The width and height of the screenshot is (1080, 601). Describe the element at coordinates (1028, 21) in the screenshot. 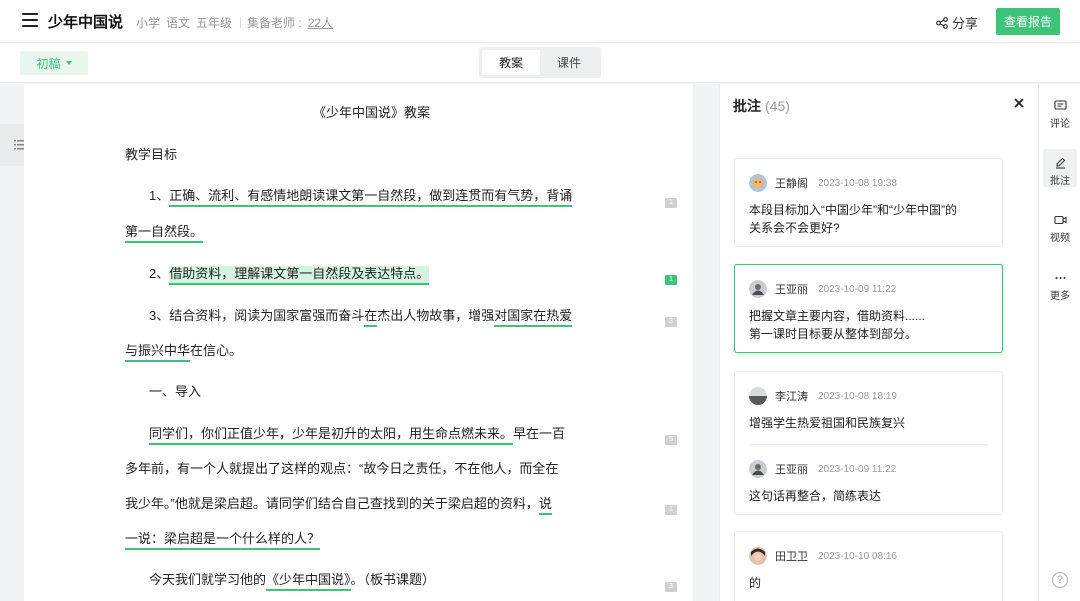

I see `view-report-button: 查看报告` at that location.